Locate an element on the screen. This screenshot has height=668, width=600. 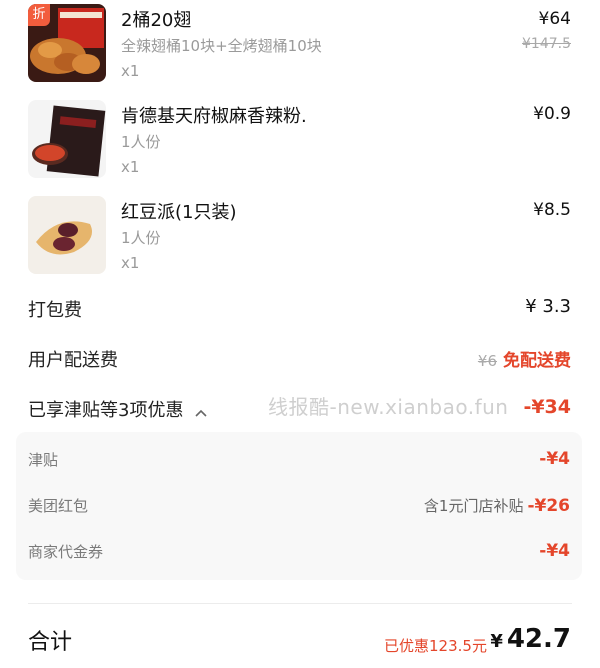
cart-item: 折 2桶20翅 全辣翅桶10块+全烤翅桶10块 x1 ¥64 ¥147.5 is located at coordinates (300, 48).